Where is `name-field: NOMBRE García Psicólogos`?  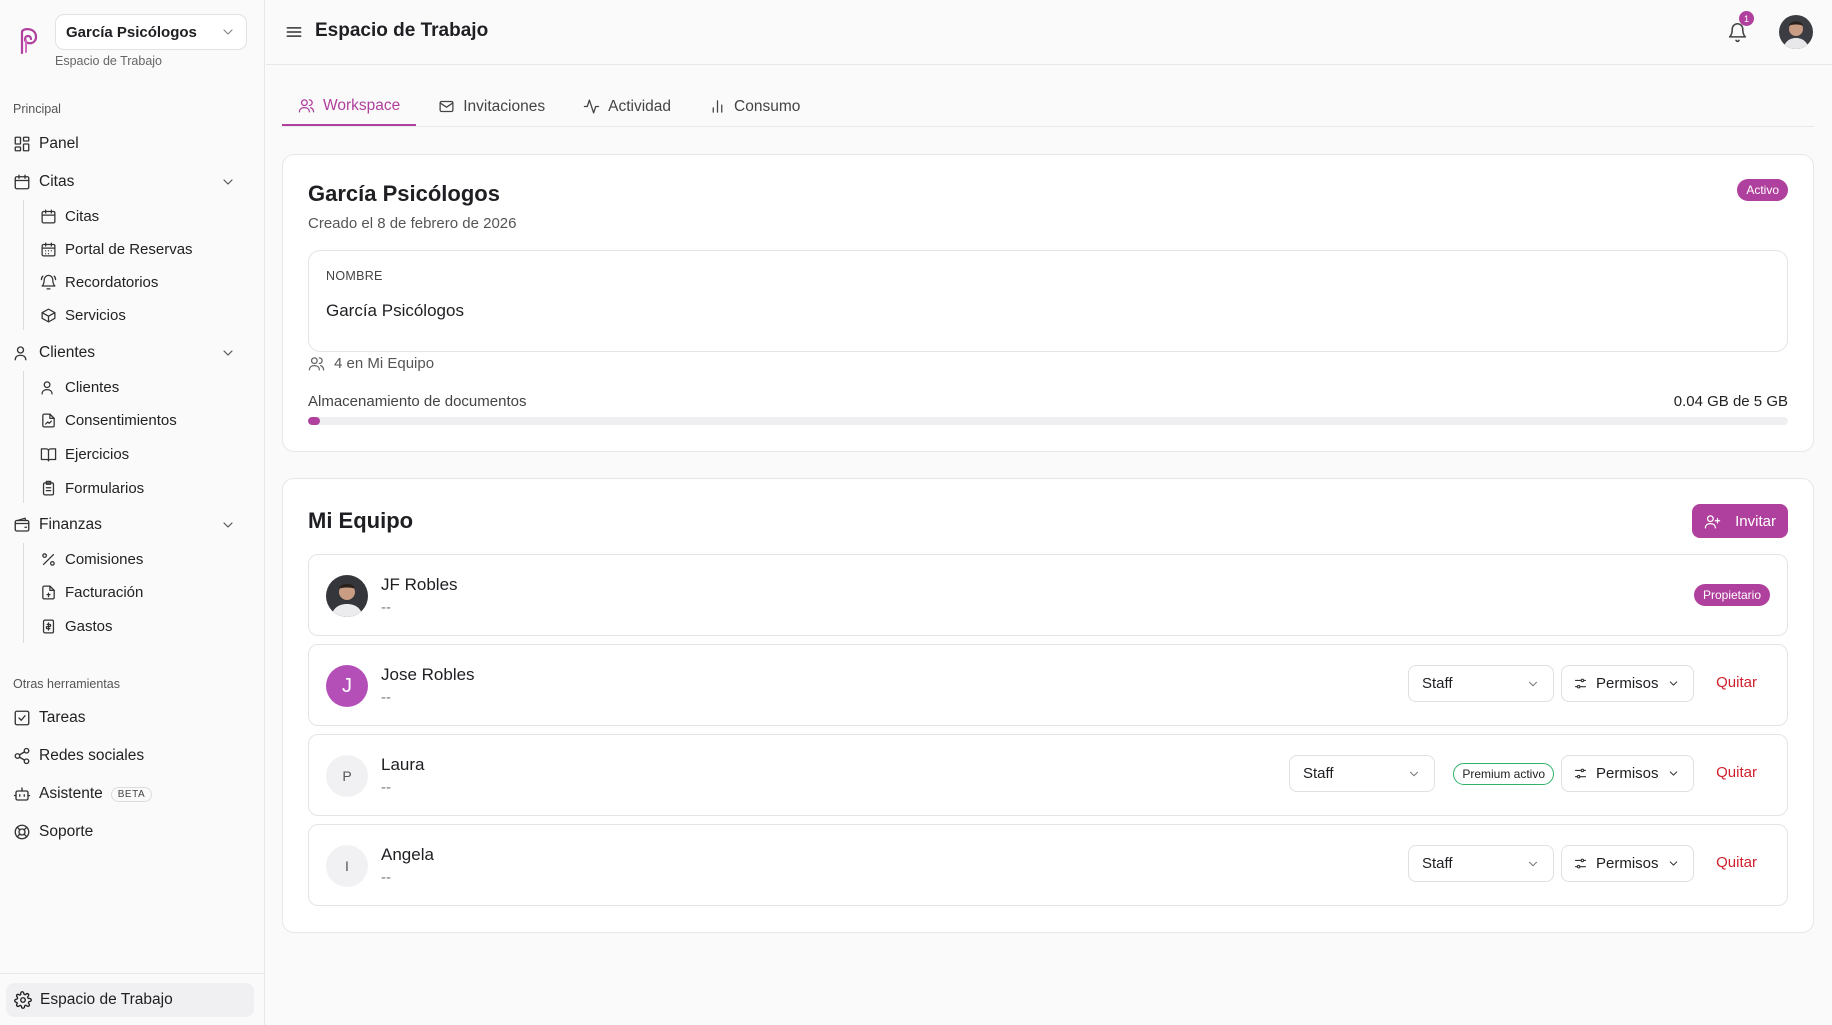 name-field: NOMBRE García Psicólogos is located at coordinates (1048, 301).